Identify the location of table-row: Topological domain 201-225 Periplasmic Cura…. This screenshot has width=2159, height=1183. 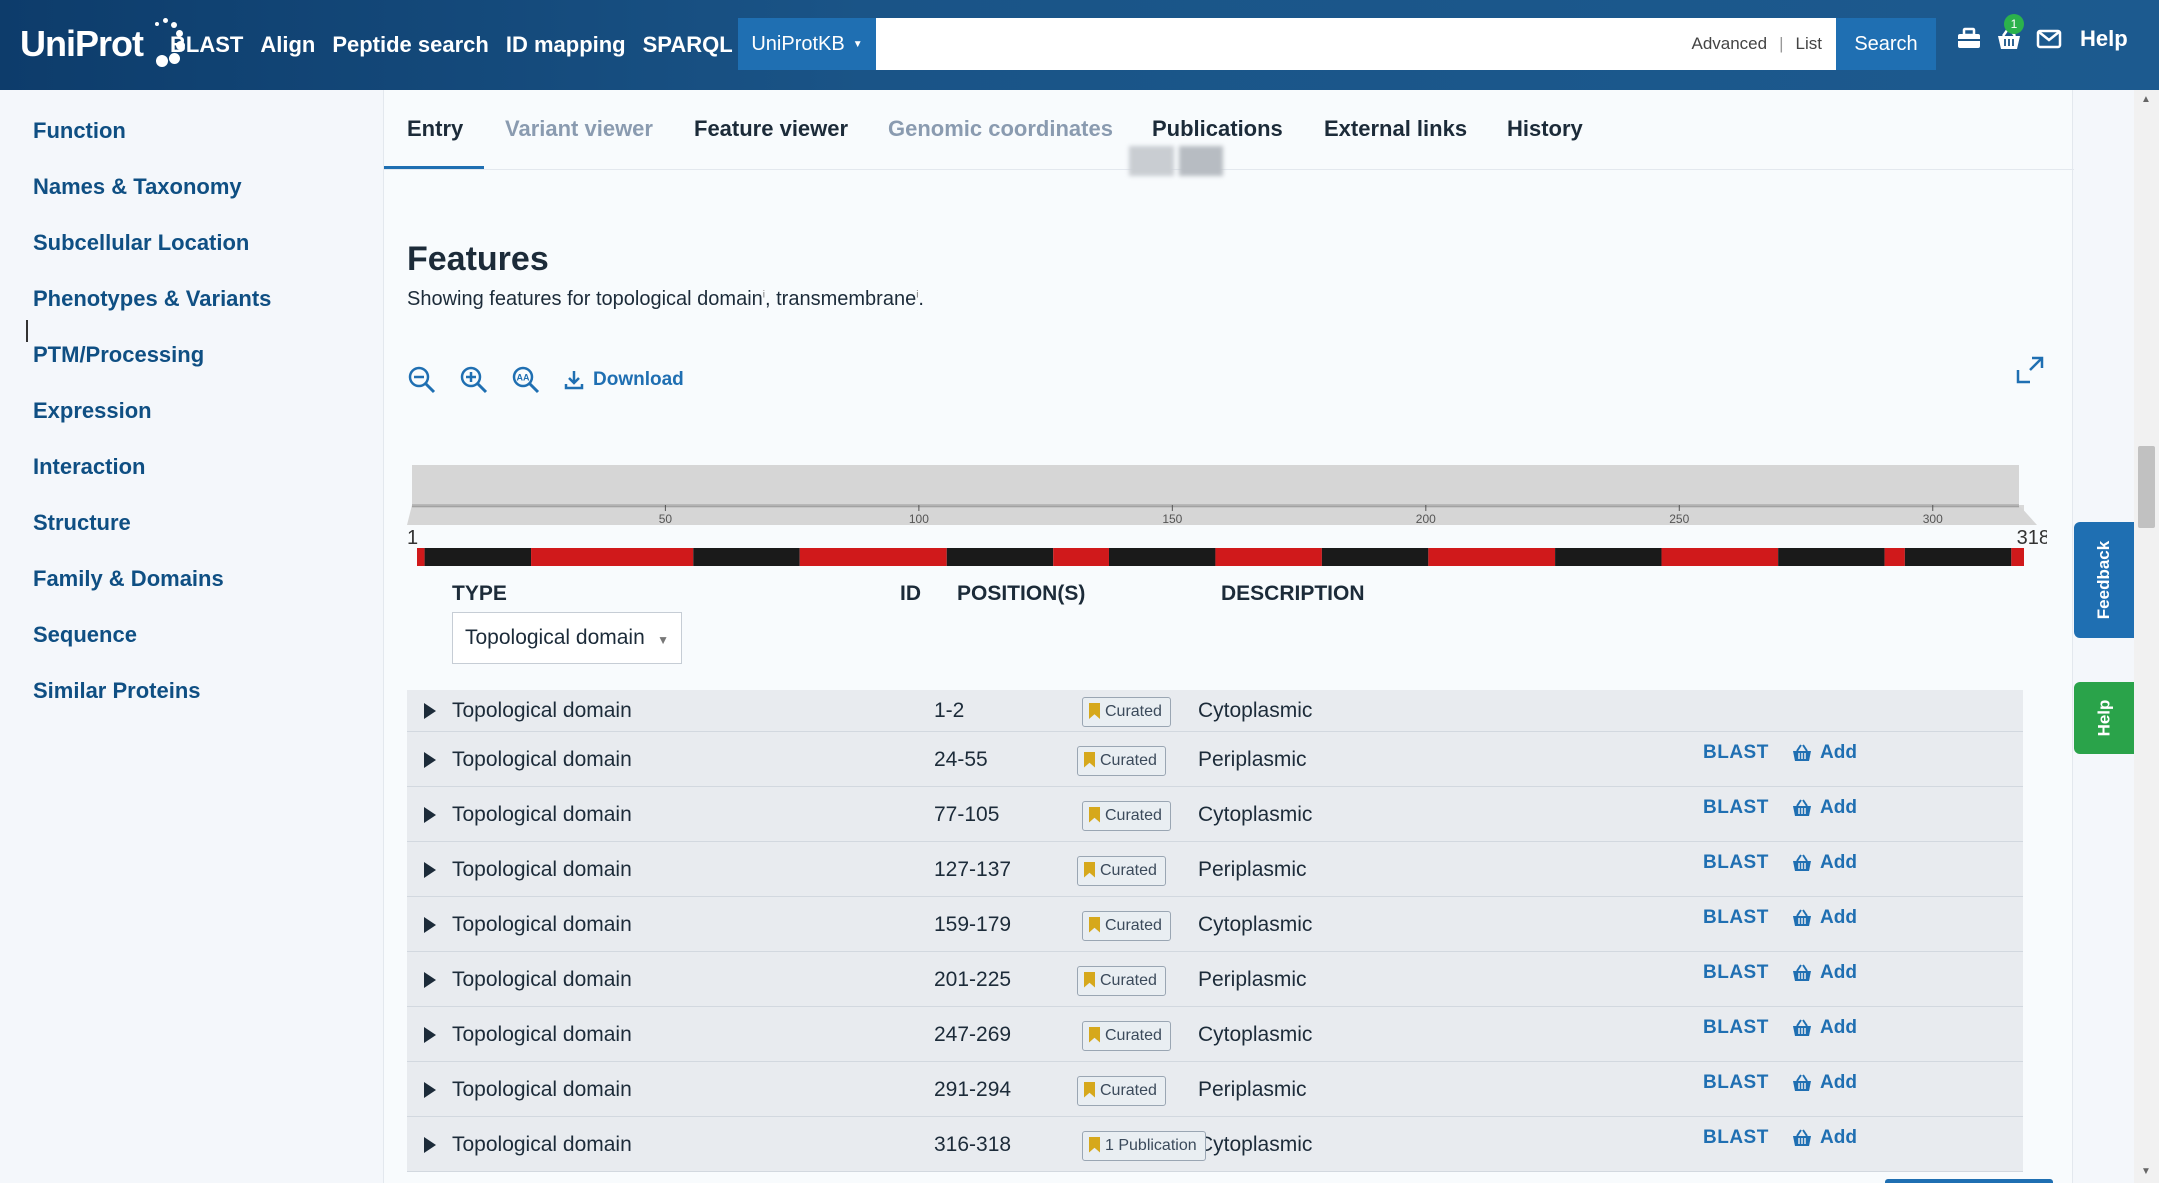
(1215, 979).